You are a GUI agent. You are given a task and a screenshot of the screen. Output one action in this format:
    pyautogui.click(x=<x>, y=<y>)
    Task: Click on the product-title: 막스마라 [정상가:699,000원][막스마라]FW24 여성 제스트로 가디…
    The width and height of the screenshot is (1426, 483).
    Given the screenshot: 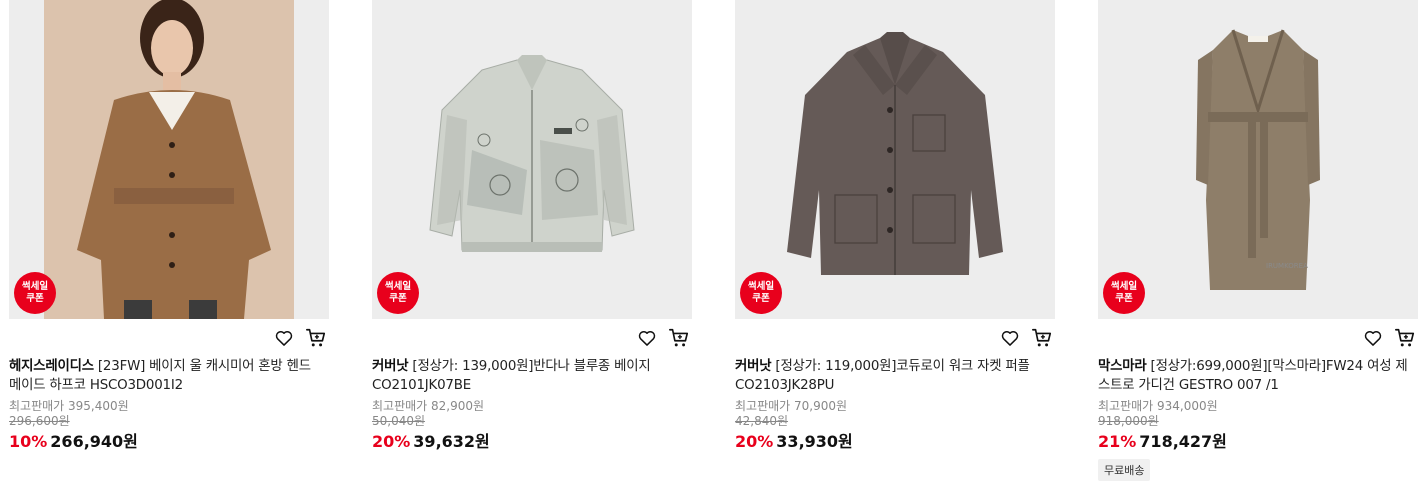 What is the action you would take?
    pyautogui.click(x=1253, y=376)
    